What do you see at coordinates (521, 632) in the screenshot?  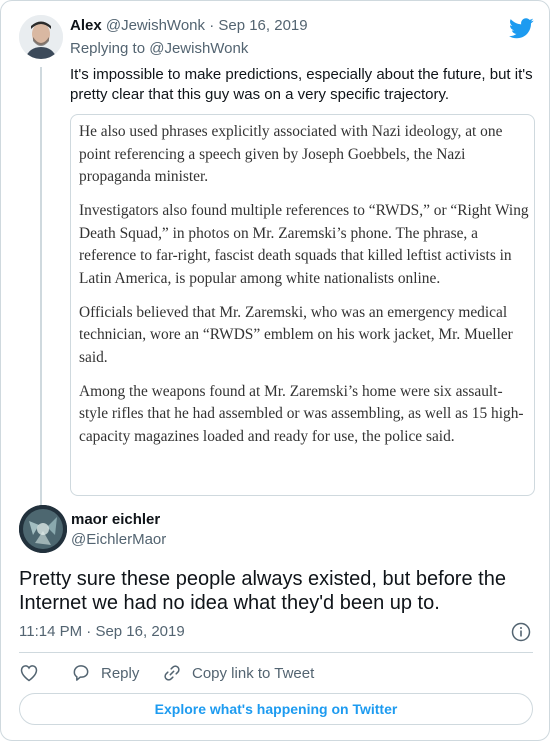 I see `info-icon` at bounding box center [521, 632].